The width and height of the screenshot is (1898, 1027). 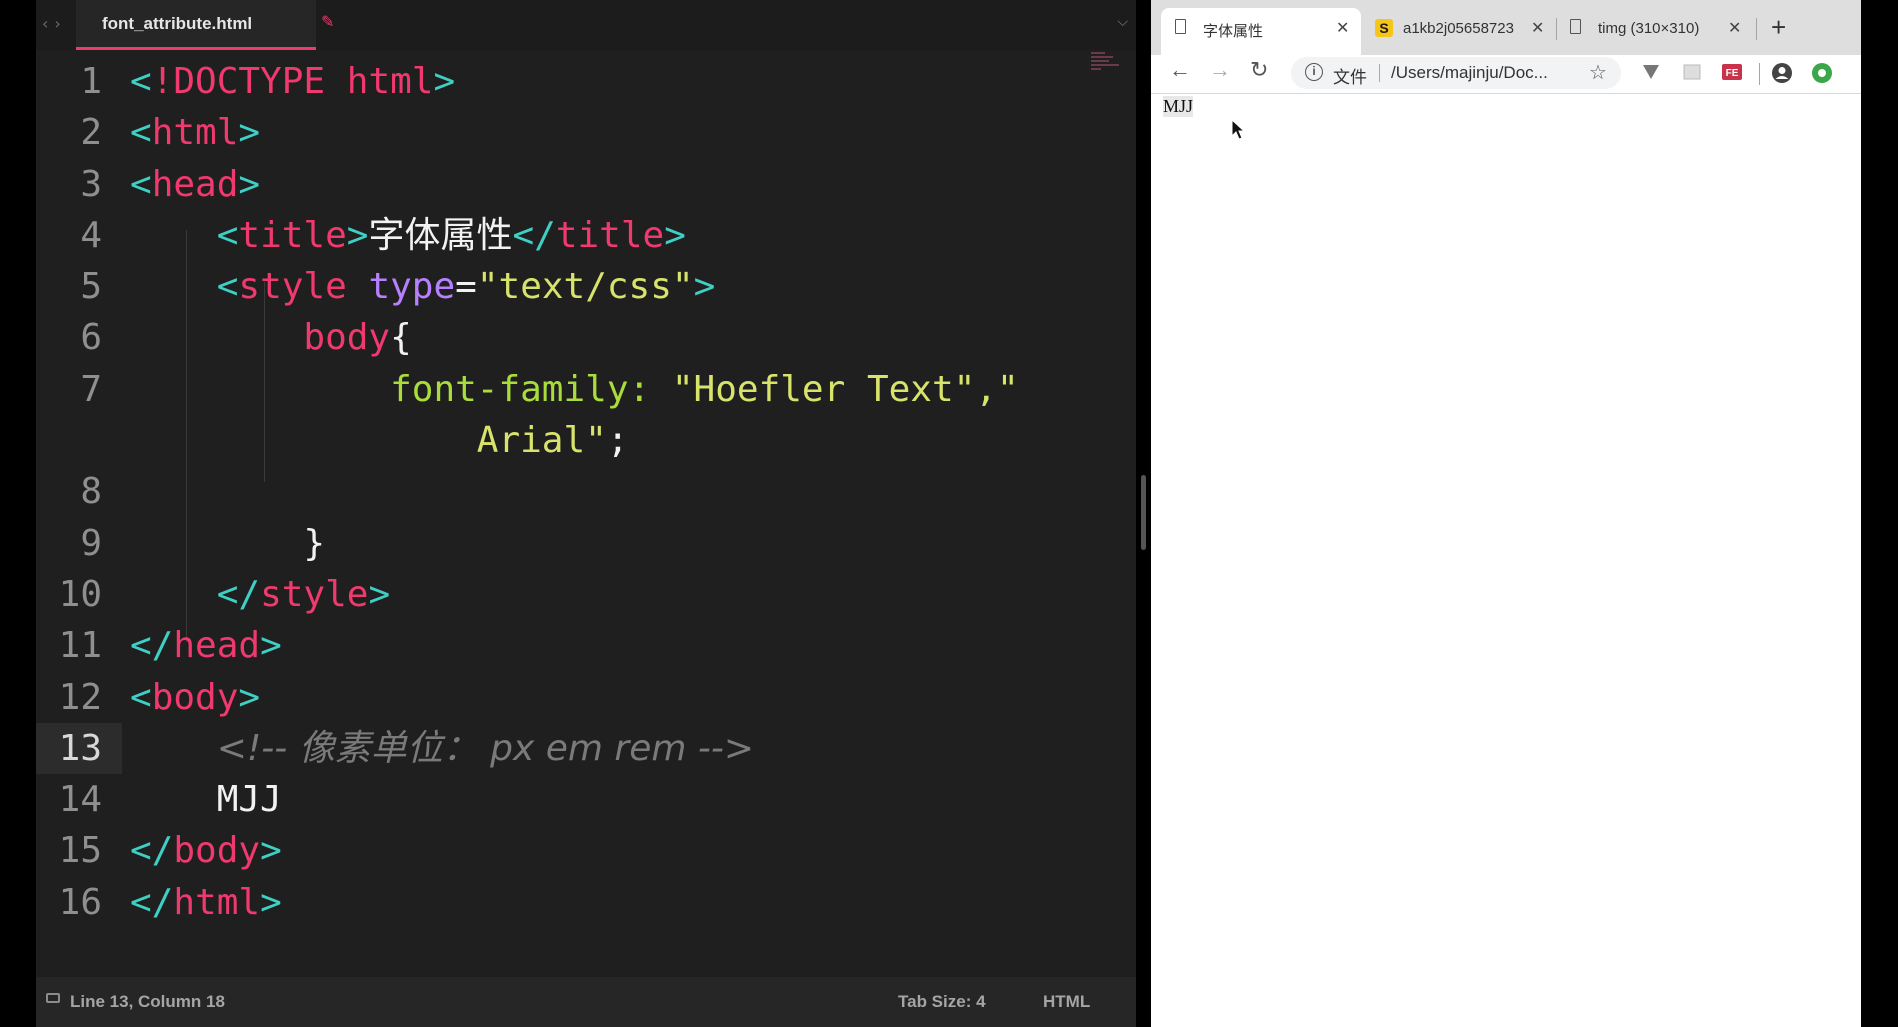 I want to click on tab-nav-arrows-icon: ‹›, so click(x=54, y=23).